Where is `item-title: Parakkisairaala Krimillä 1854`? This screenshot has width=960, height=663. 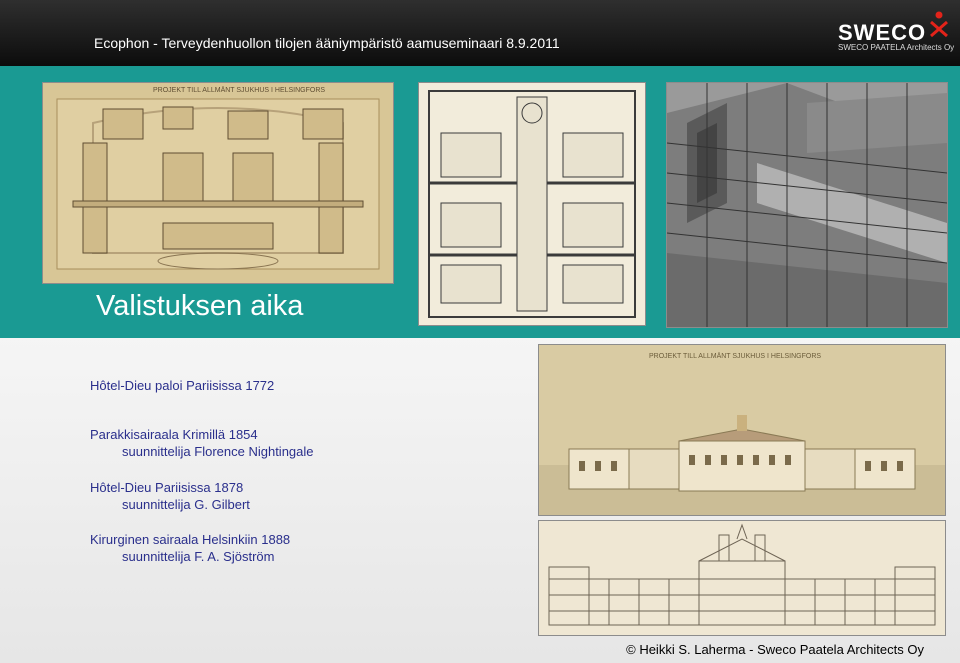
item-title: Parakkisairaala Krimillä 1854 is located at coordinates (174, 434).